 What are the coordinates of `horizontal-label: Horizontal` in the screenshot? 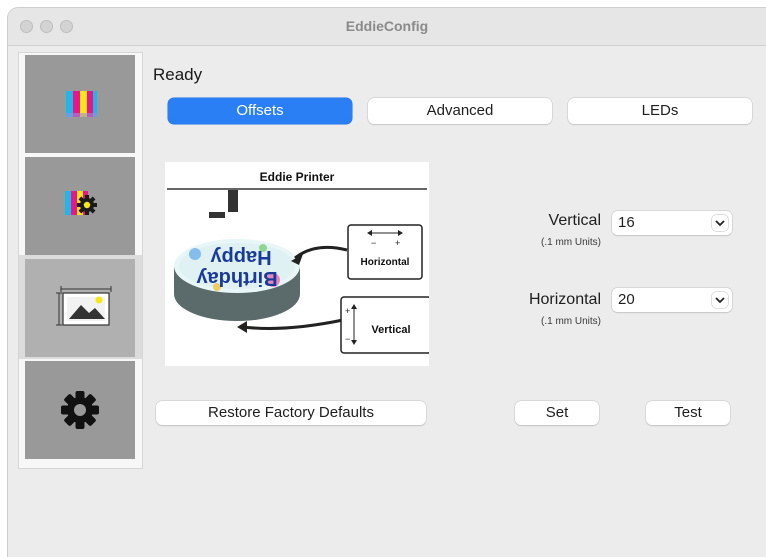 It's located at (385, 262).